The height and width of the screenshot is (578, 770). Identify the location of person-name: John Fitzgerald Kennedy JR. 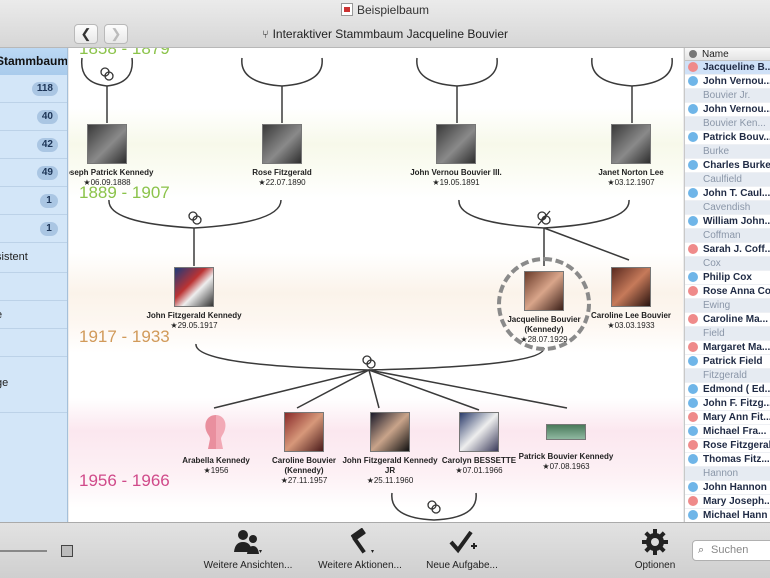
(390, 465).